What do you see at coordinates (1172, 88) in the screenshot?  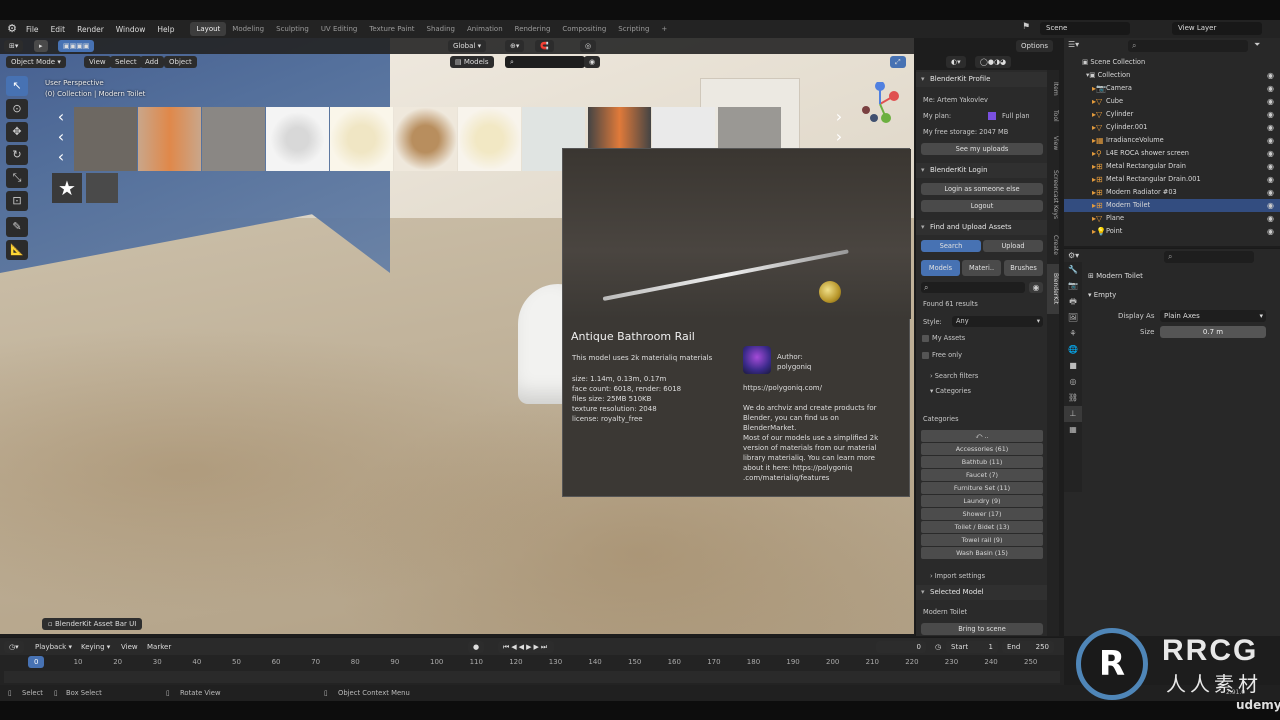 I see `outliner-item: ▸📷 Camera ◉` at bounding box center [1172, 88].